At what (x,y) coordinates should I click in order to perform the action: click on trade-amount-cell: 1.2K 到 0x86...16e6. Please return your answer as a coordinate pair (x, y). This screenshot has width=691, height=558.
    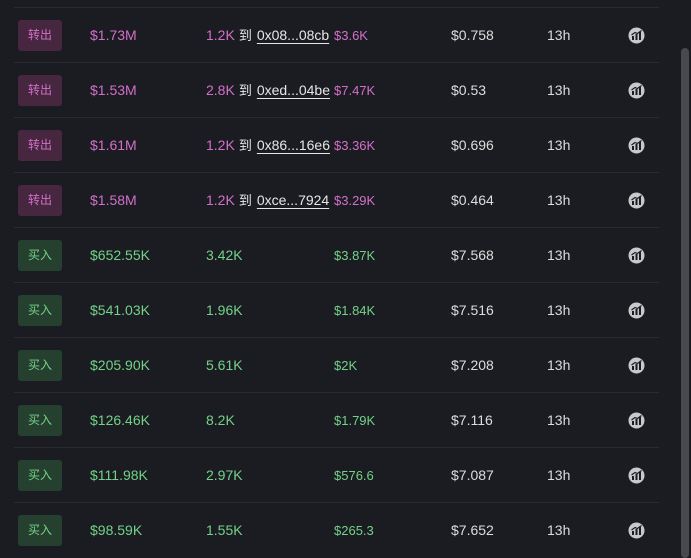
    Looking at the image, I should click on (268, 145).